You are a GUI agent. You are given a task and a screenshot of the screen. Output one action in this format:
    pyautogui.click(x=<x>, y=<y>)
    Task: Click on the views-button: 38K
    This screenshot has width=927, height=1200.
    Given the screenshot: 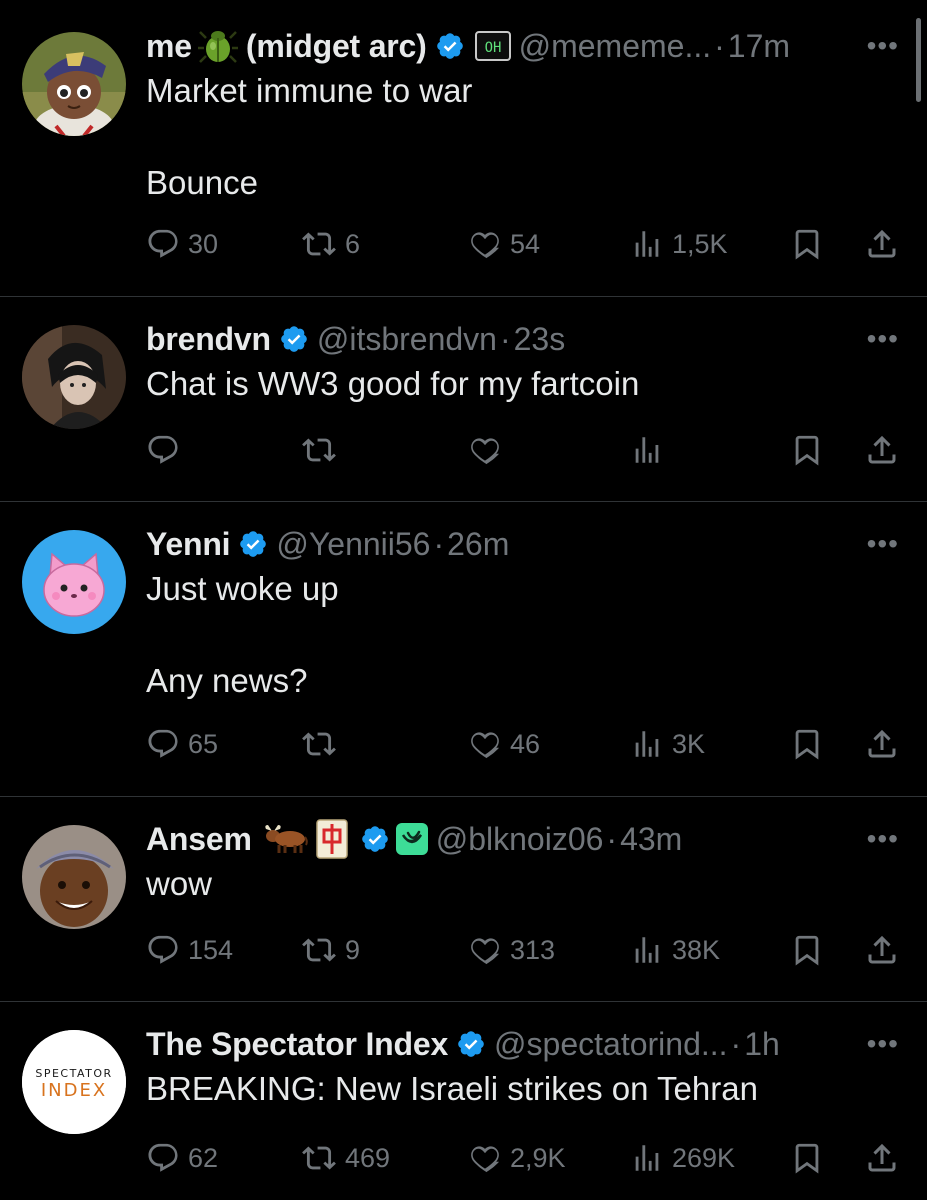 What is the action you would take?
    pyautogui.click(x=675, y=950)
    